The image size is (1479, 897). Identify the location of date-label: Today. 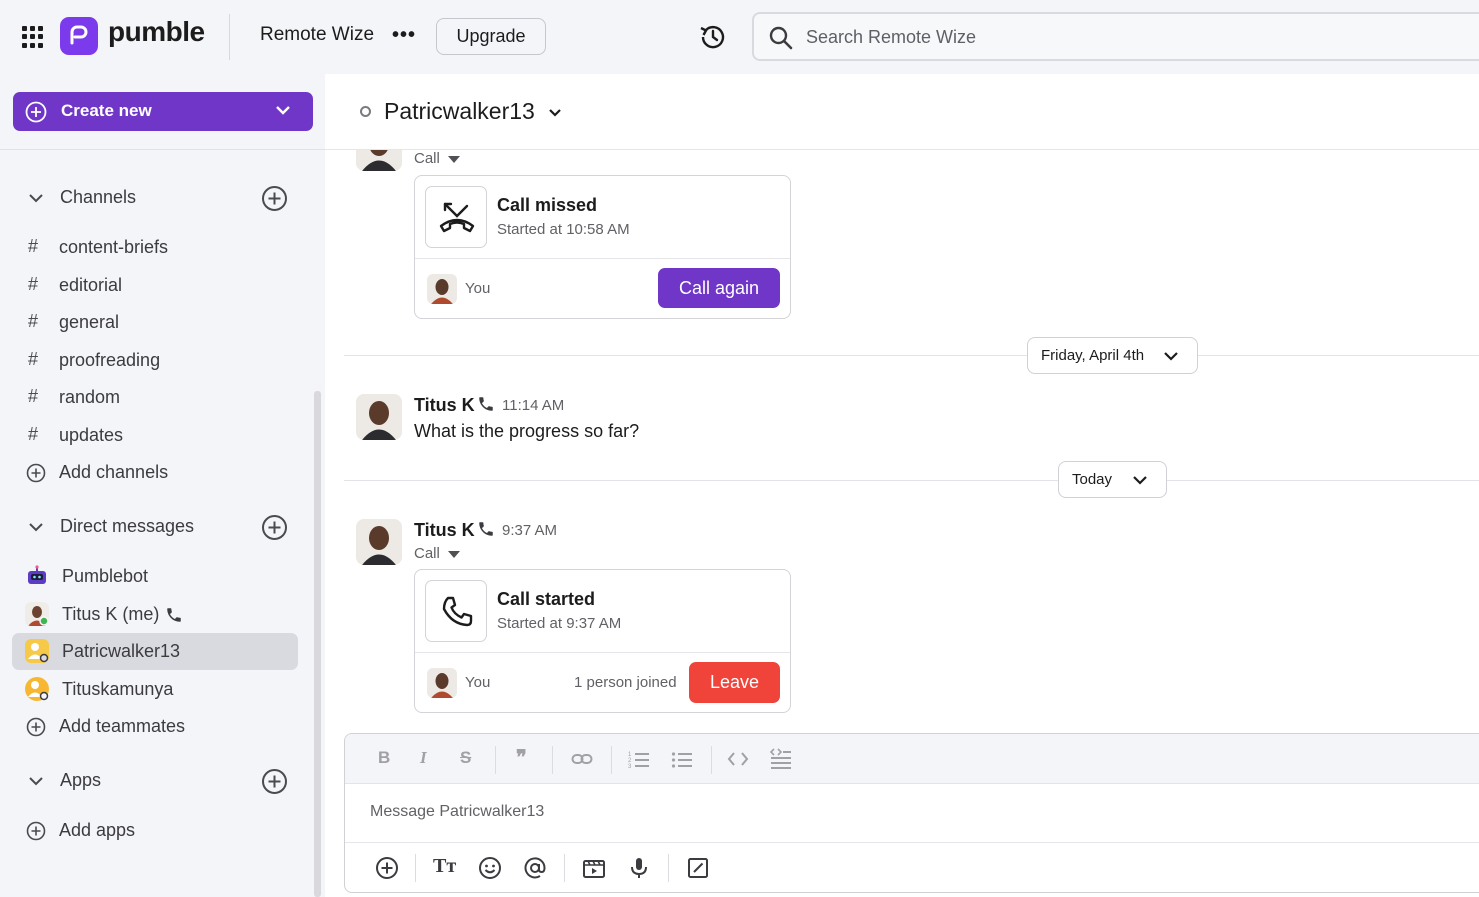
(1092, 479).